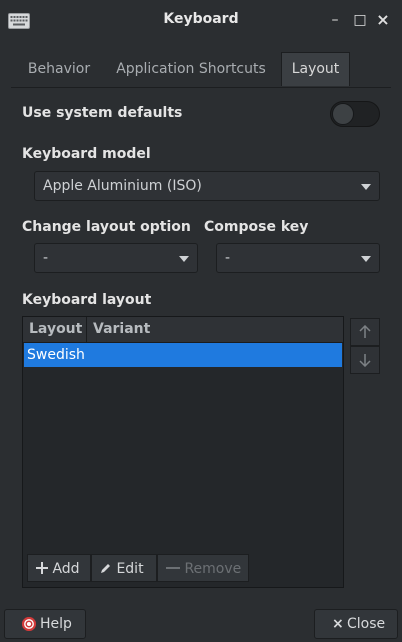 This screenshot has width=402, height=642. Describe the element at coordinates (366, 624) in the screenshot. I see `close-label: Close` at that location.